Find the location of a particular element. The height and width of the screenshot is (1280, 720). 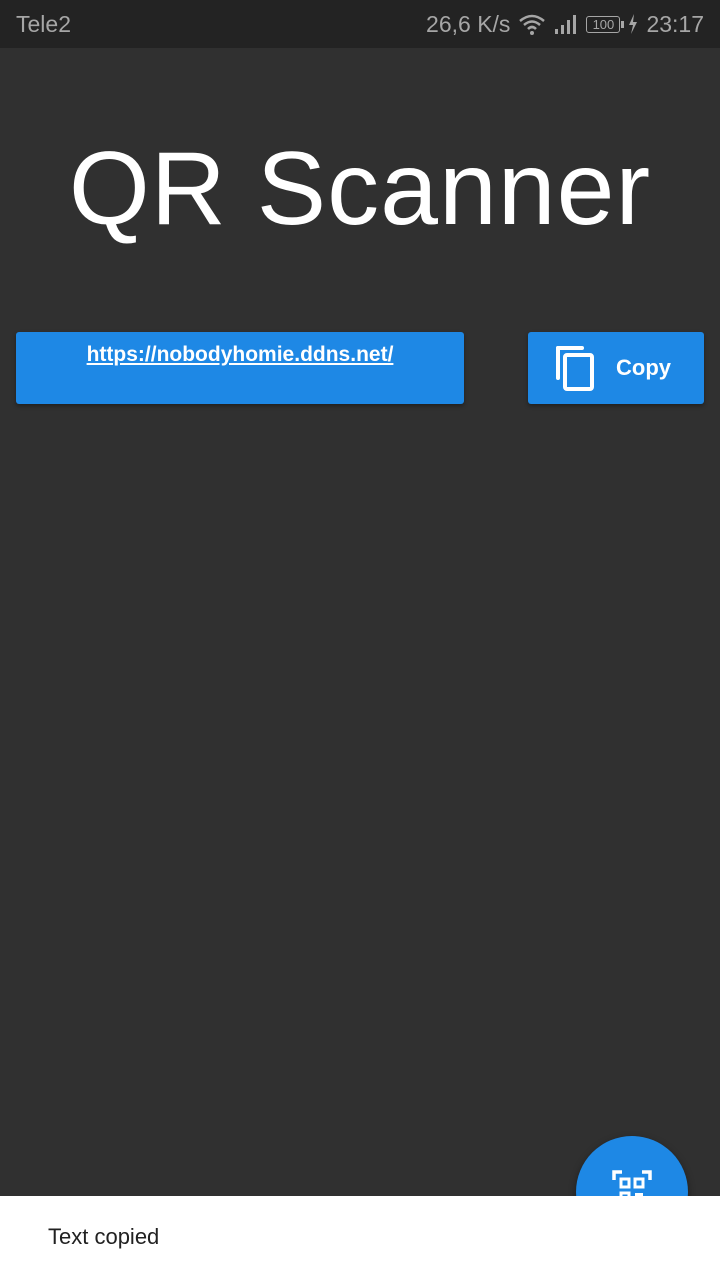

snackbar: Text copied is located at coordinates (360, 1238).